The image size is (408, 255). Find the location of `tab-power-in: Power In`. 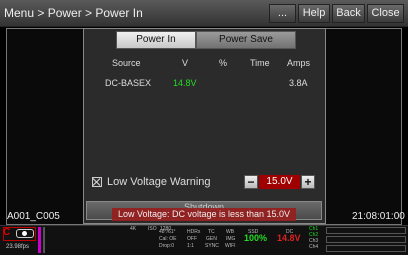

tab-power-in: Power In is located at coordinates (156, 40).